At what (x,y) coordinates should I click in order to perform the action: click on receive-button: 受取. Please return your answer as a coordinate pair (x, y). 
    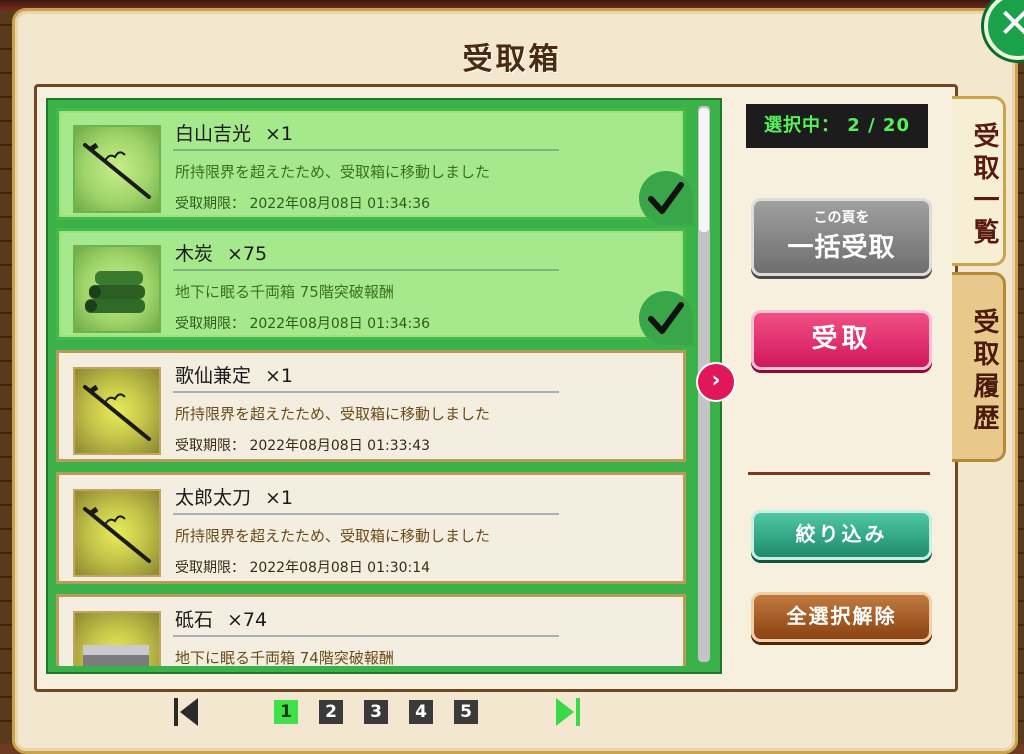
    Looking at the image, I should click on (841, 340).